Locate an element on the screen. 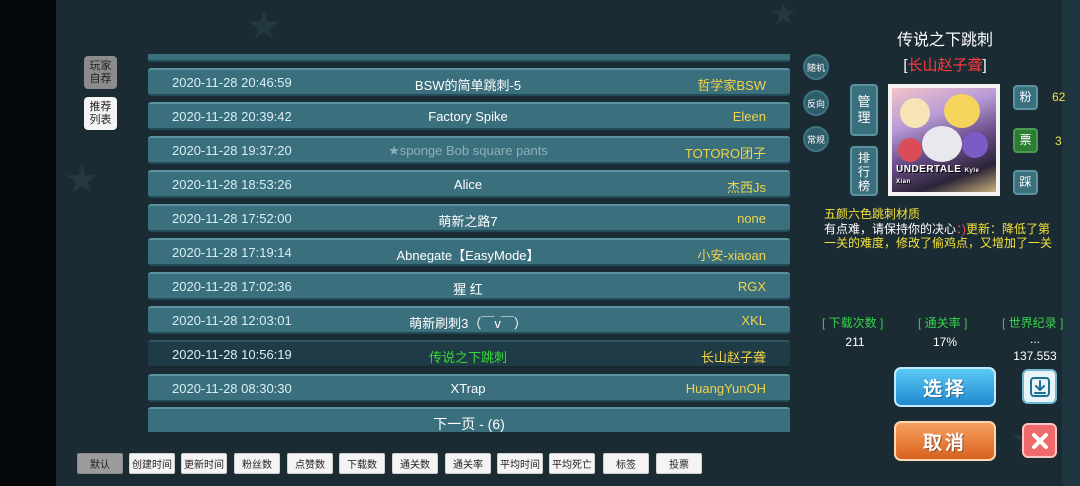 The height and width of the screenshot is (486, 1080). sort-fans-button: 粉丝数 is located at coordinates (257, 463).